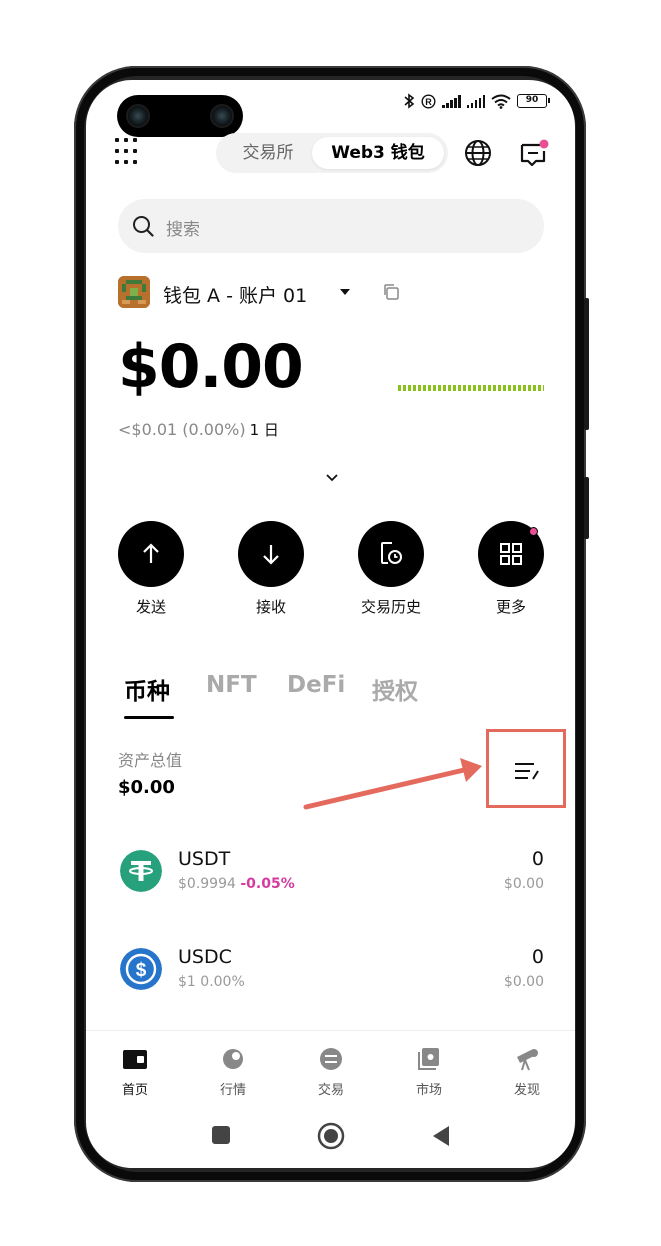 Image resolution: width=661 pixels, height=1246 pixels. I want to click on svg-text: R, so click(428, 102).